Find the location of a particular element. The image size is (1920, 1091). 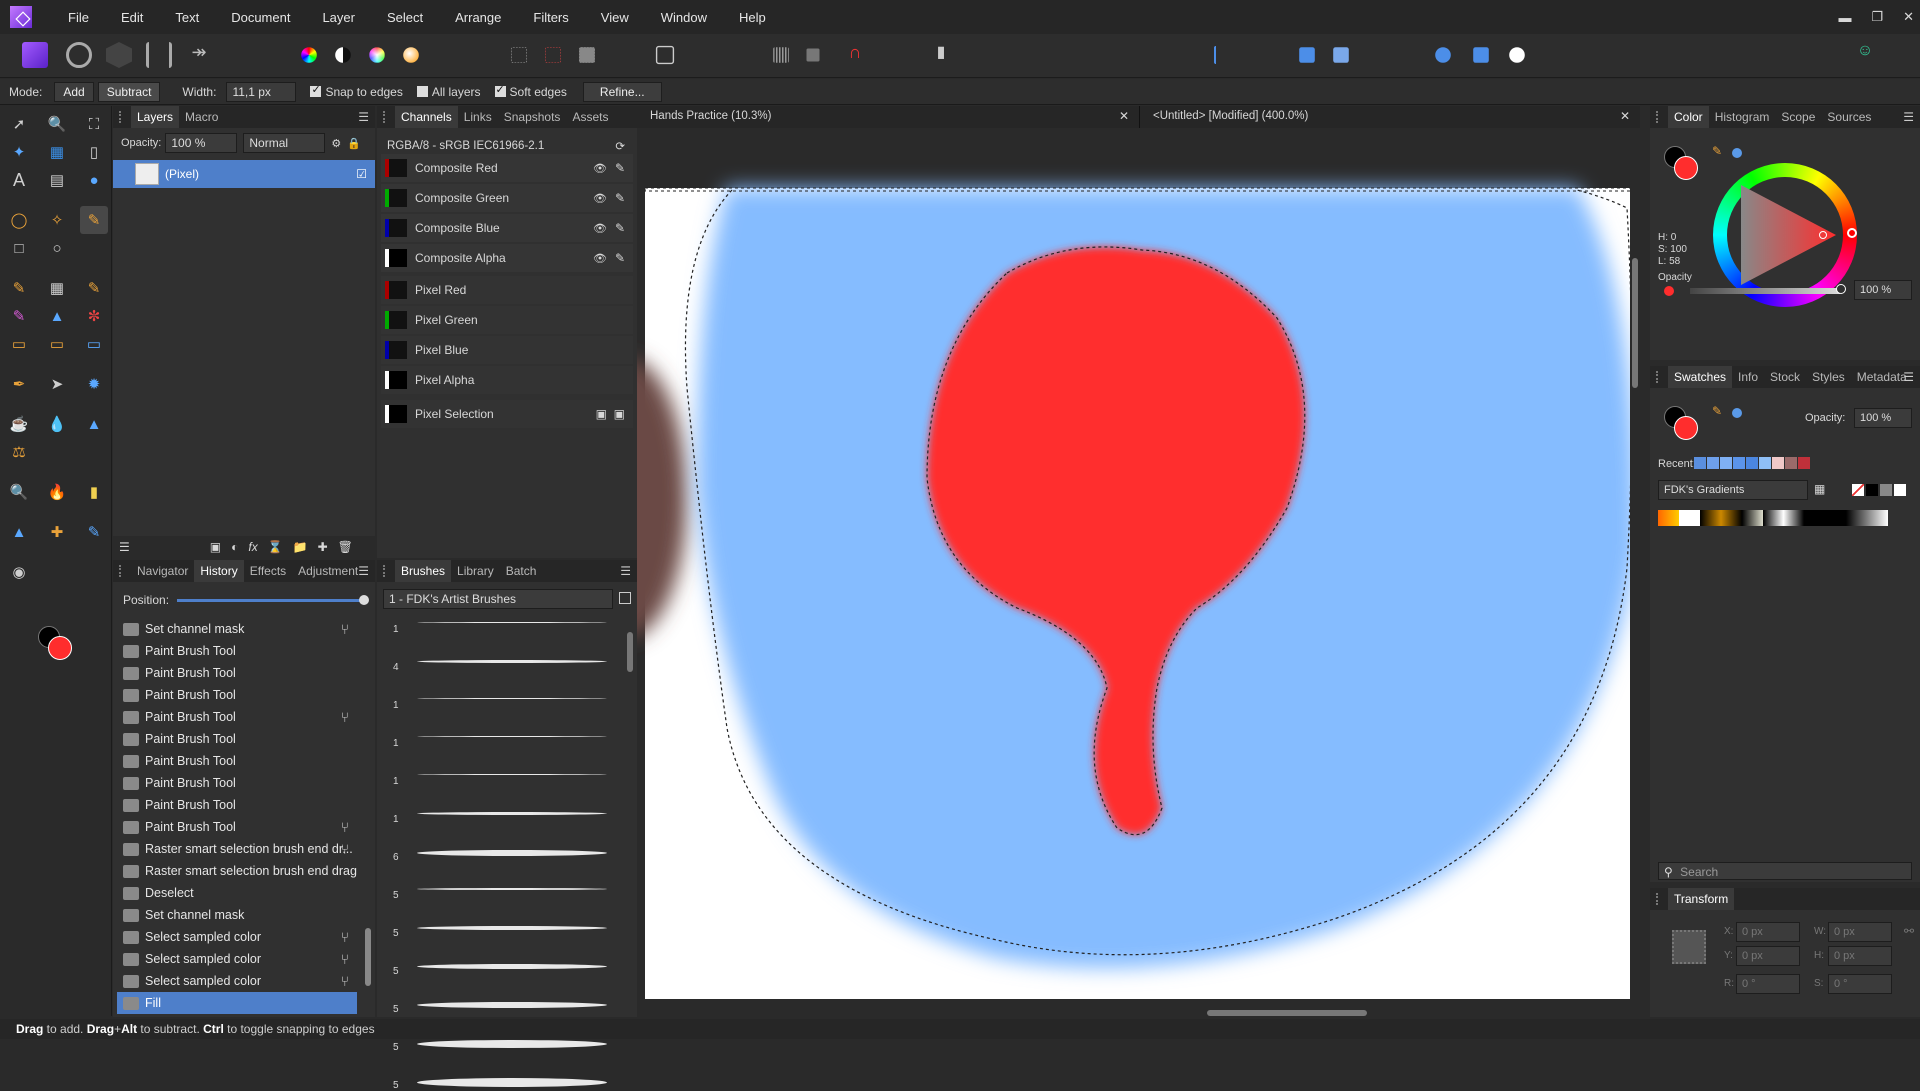

healing-brush-icon: ✚ is located at coordinates (57, 532).